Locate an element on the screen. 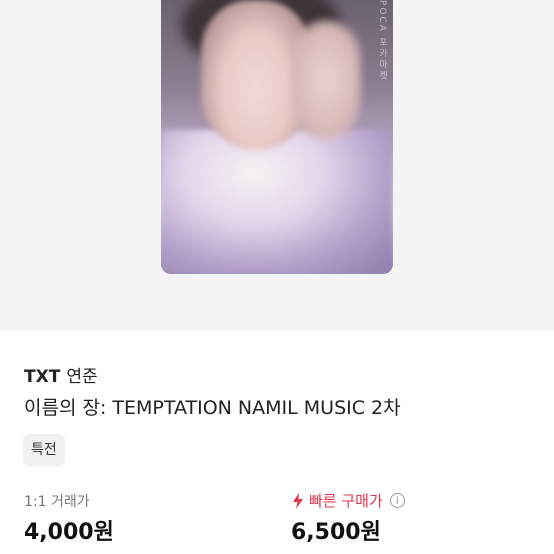 The image size is (554, 554). info-icon: i is located at coordinates (397, 500).